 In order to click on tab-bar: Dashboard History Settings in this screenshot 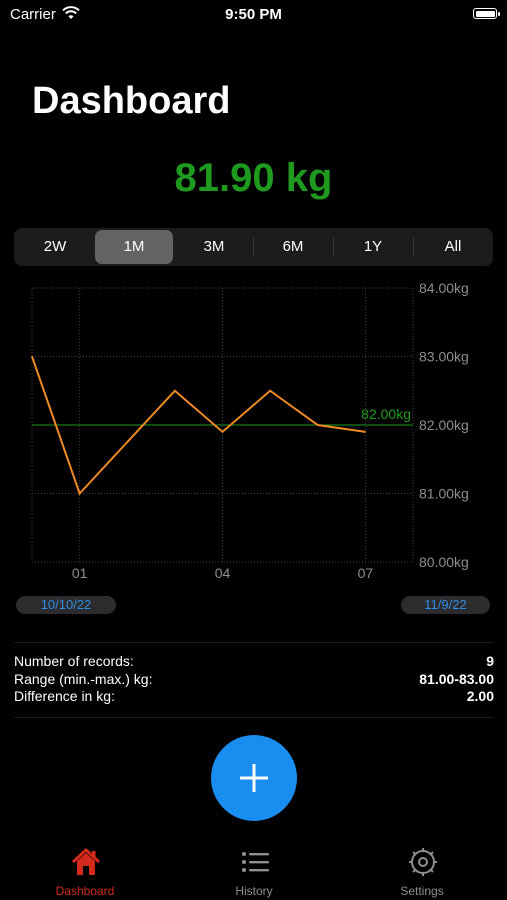, I will do `click(253, 870)`.